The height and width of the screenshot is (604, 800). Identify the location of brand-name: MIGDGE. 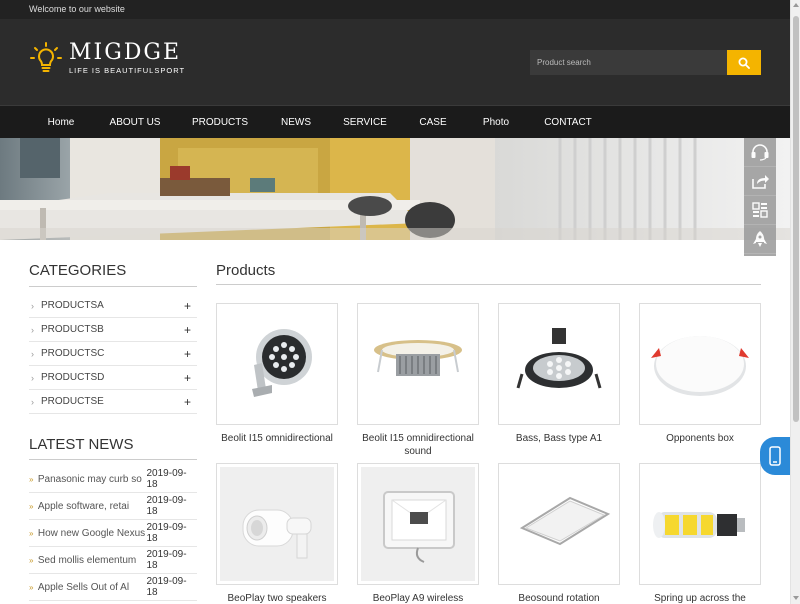
(125, 52).